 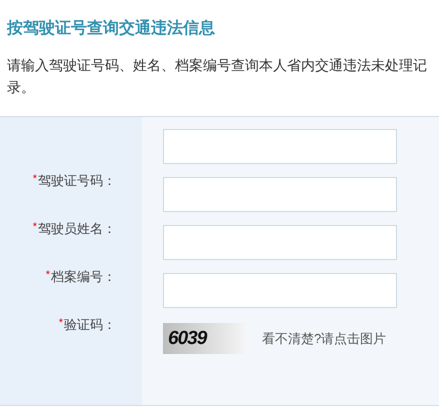 What do you see at coordinates (204, 338) in the screenshot?
I see `captcha-image: 6039` at bounding box center [204, 338].